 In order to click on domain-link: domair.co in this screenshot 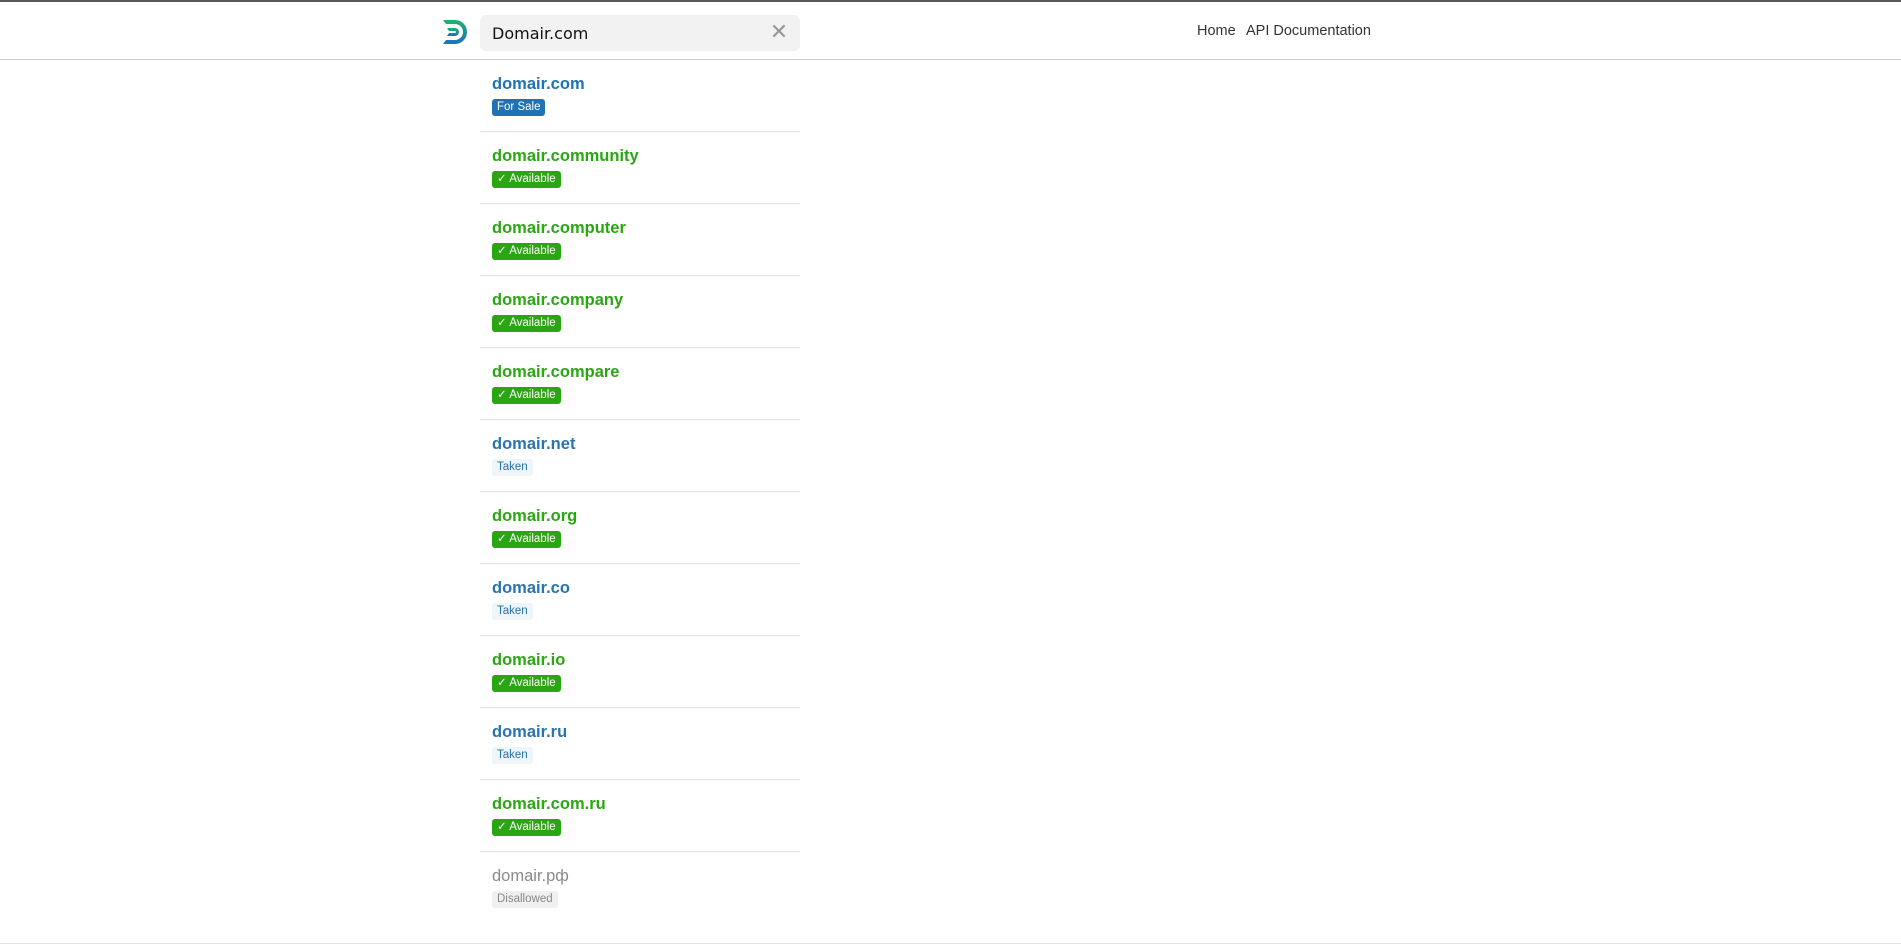, I will do `click(646, 588)`.